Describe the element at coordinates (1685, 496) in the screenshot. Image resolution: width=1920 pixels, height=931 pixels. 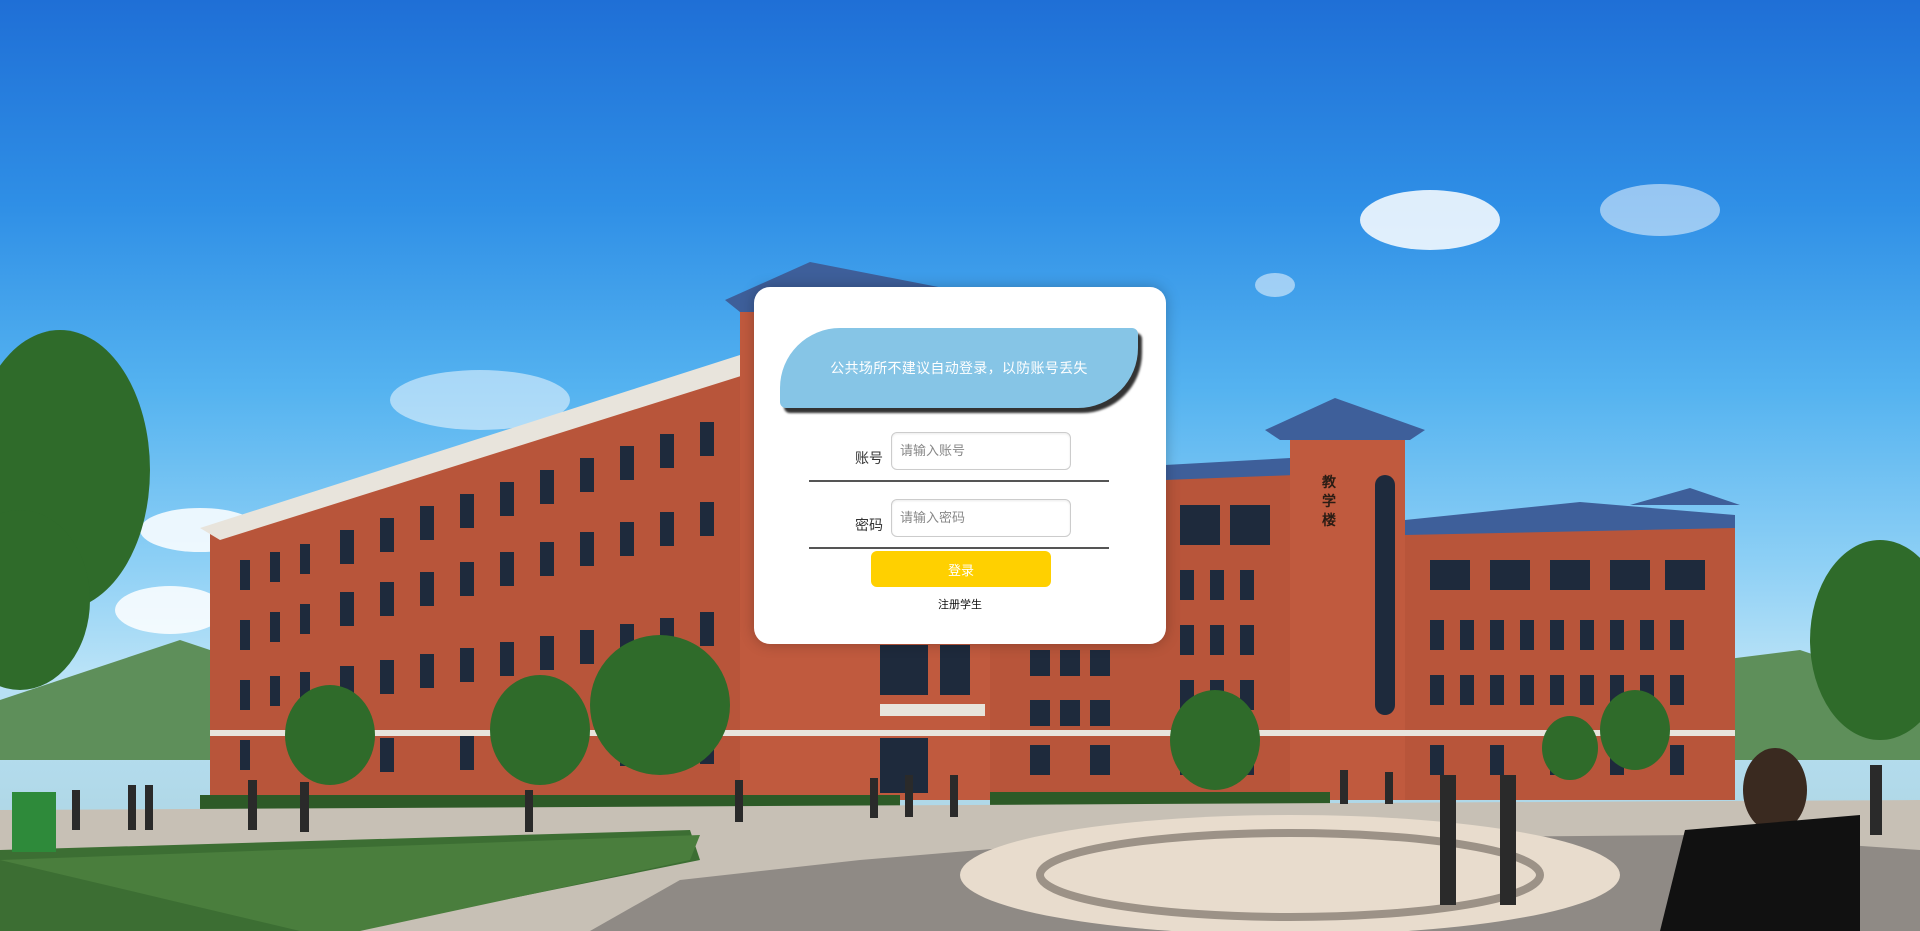
I see `far-right-pavilion` at that location.